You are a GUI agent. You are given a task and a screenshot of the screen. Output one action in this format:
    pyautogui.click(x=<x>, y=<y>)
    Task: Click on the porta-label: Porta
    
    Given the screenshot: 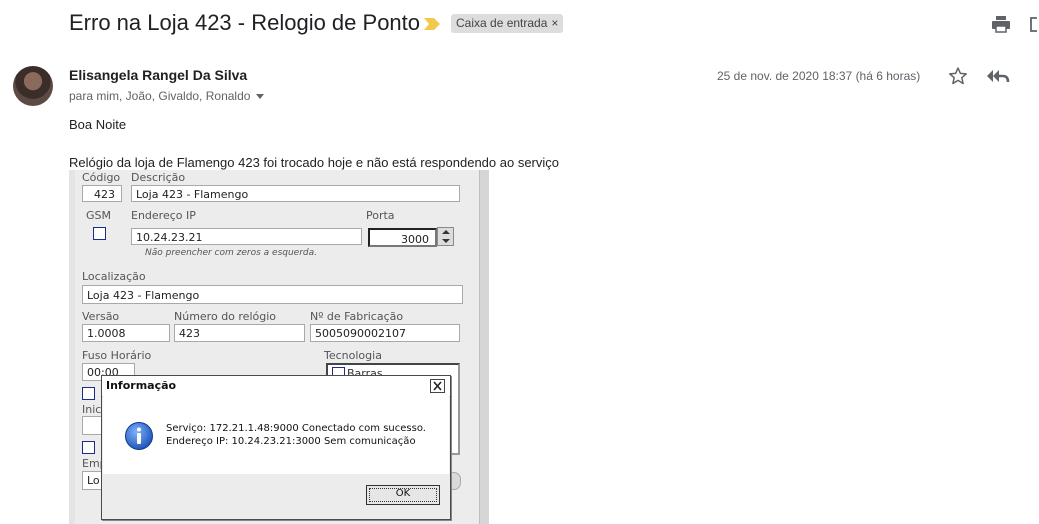 What is the action you would take?
    pyautogui.click(x=380, y=215)
    